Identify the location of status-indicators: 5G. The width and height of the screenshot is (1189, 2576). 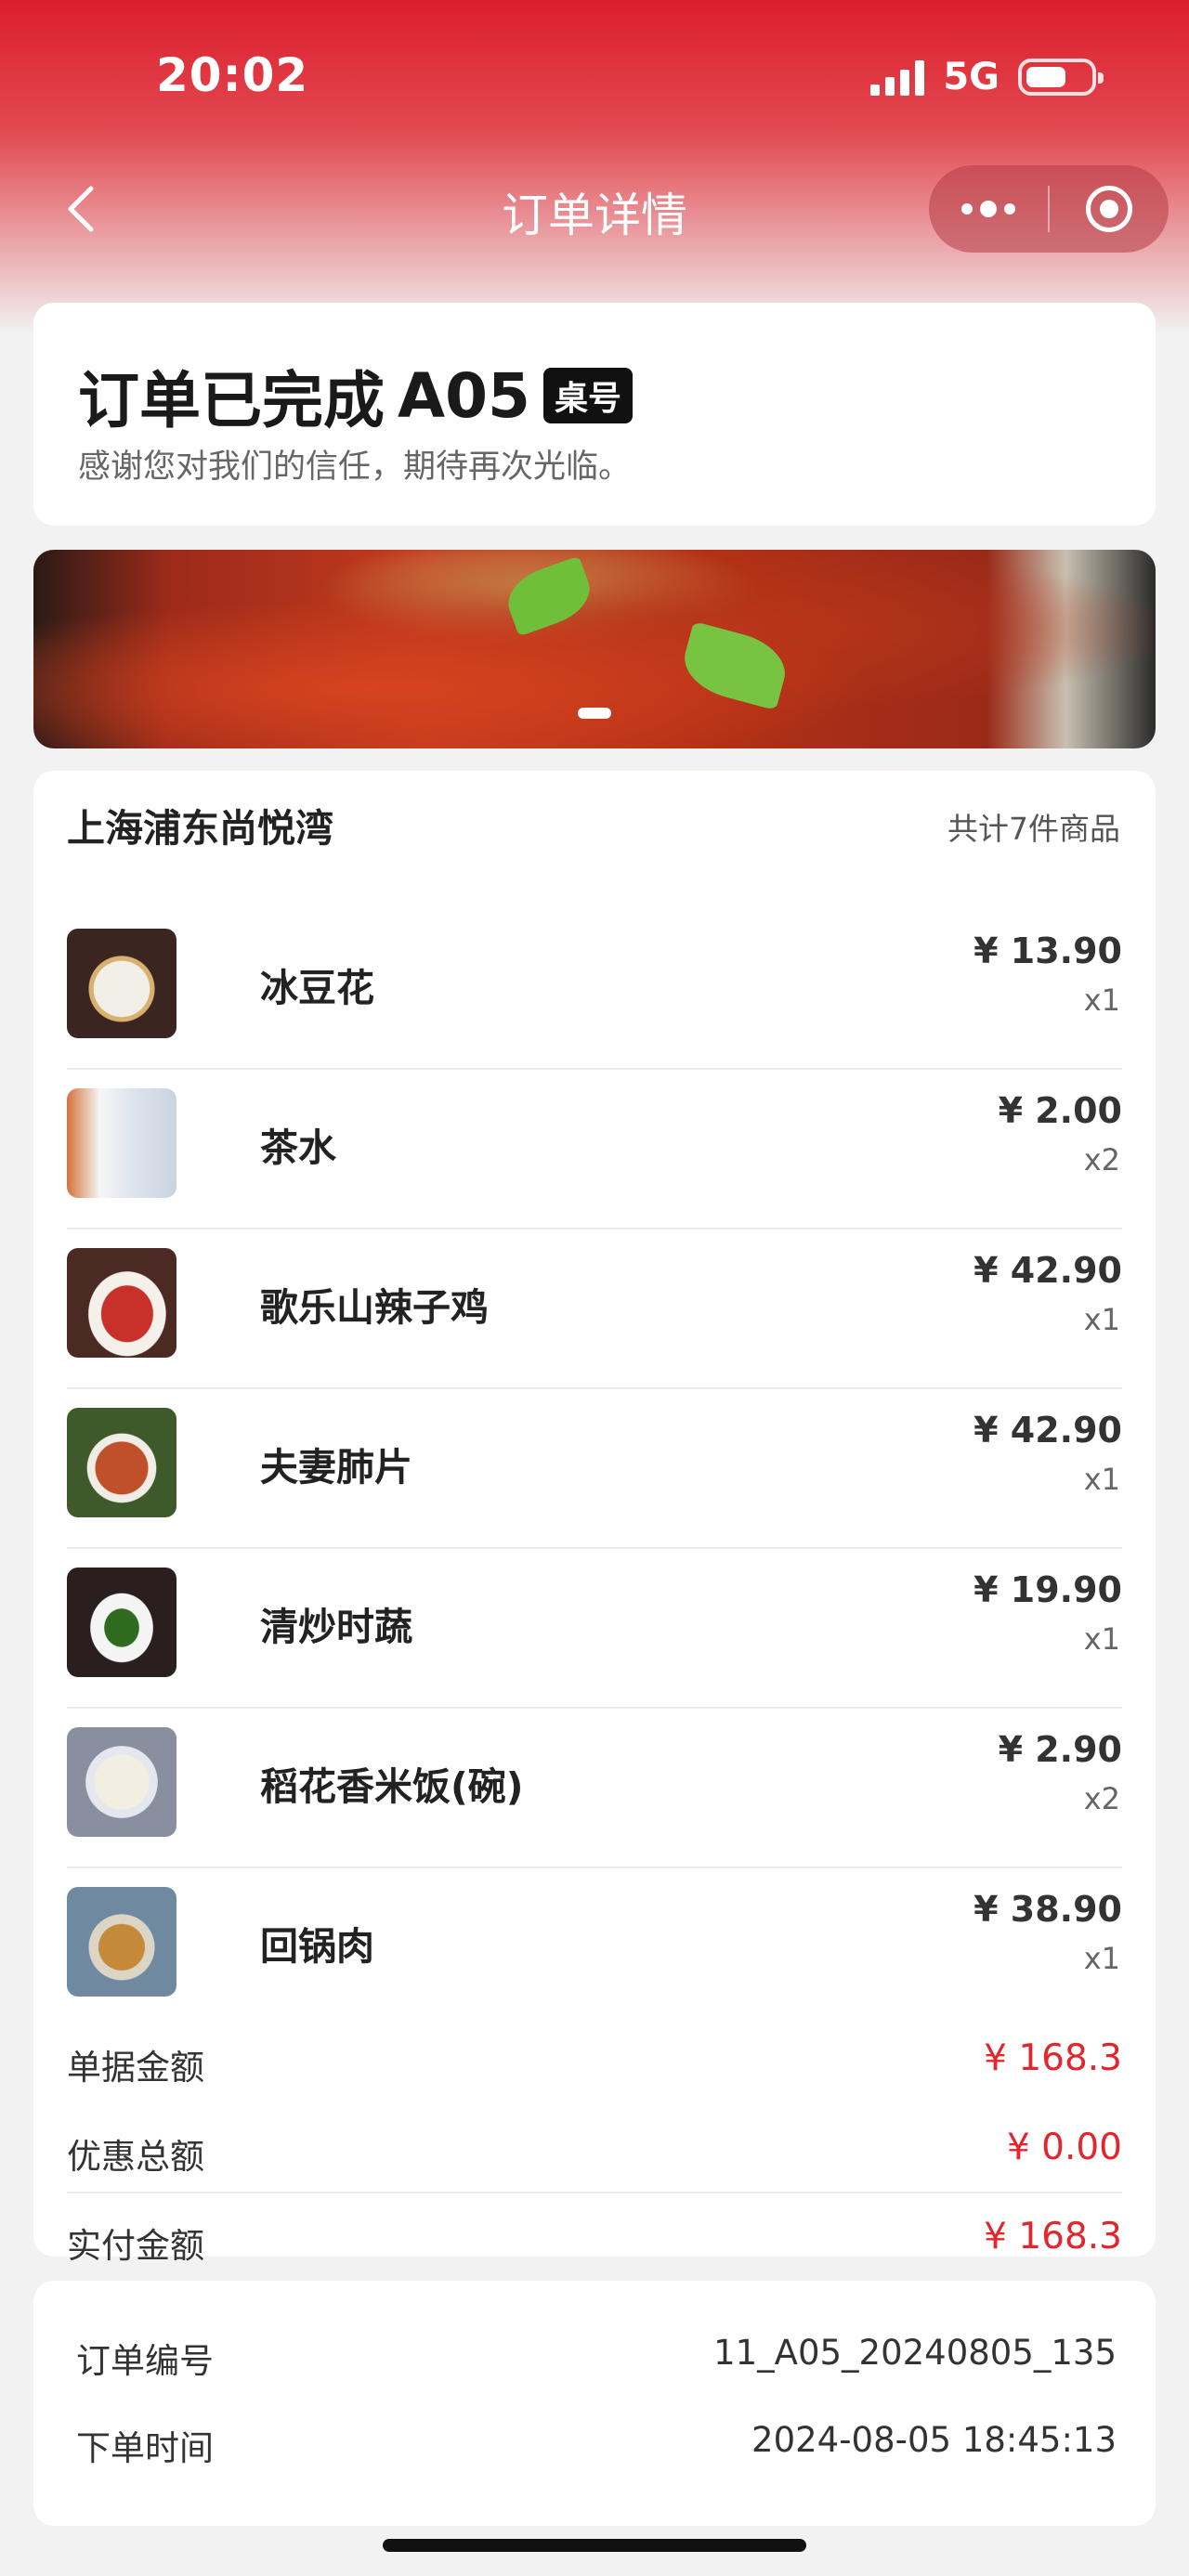
(987, 77).